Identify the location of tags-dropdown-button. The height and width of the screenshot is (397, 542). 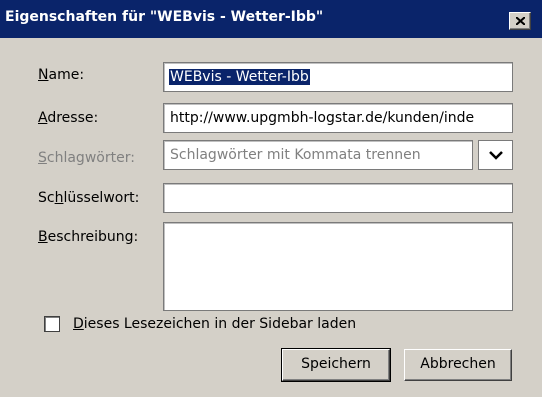
(495, 155).